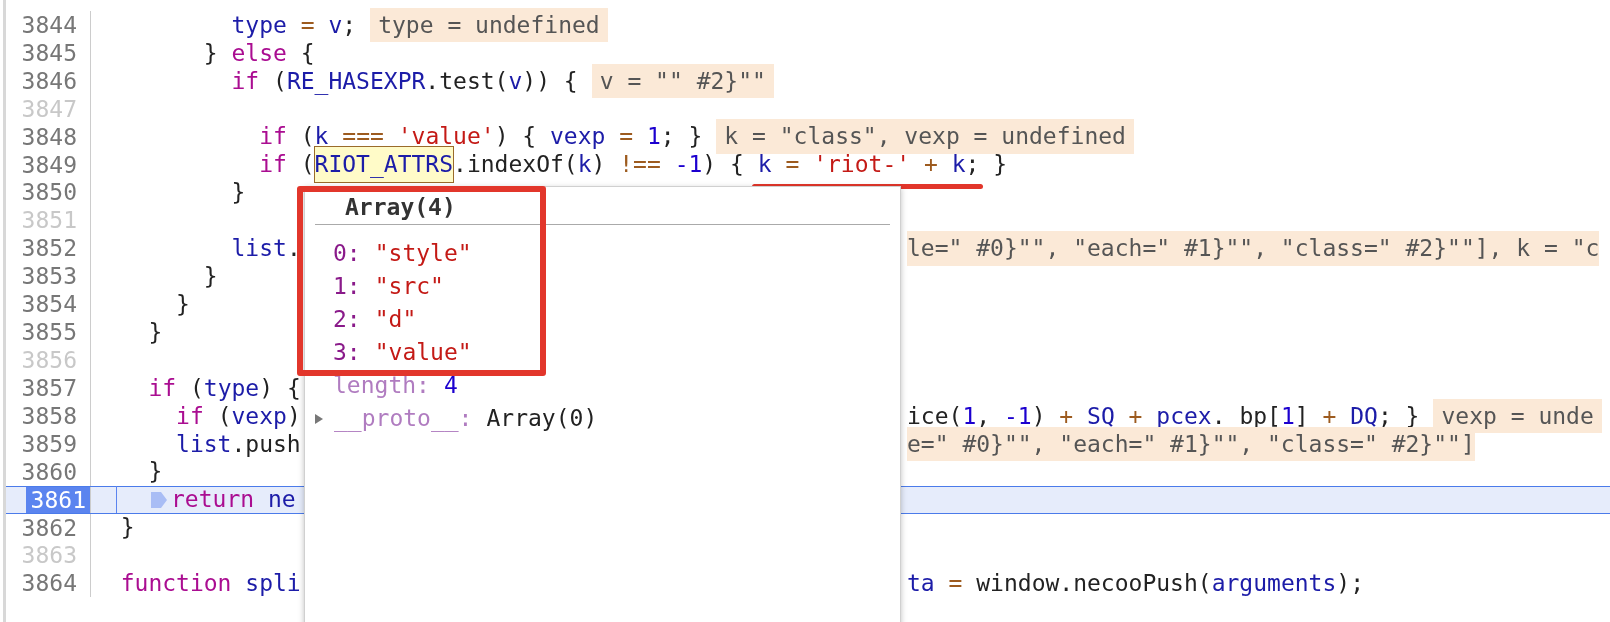 Image resolution: width=1610 pixels, height=622 pixels. Describe the element at coordinates (423, 353) in the screenshot. I see `array-value: "value"` at that location.